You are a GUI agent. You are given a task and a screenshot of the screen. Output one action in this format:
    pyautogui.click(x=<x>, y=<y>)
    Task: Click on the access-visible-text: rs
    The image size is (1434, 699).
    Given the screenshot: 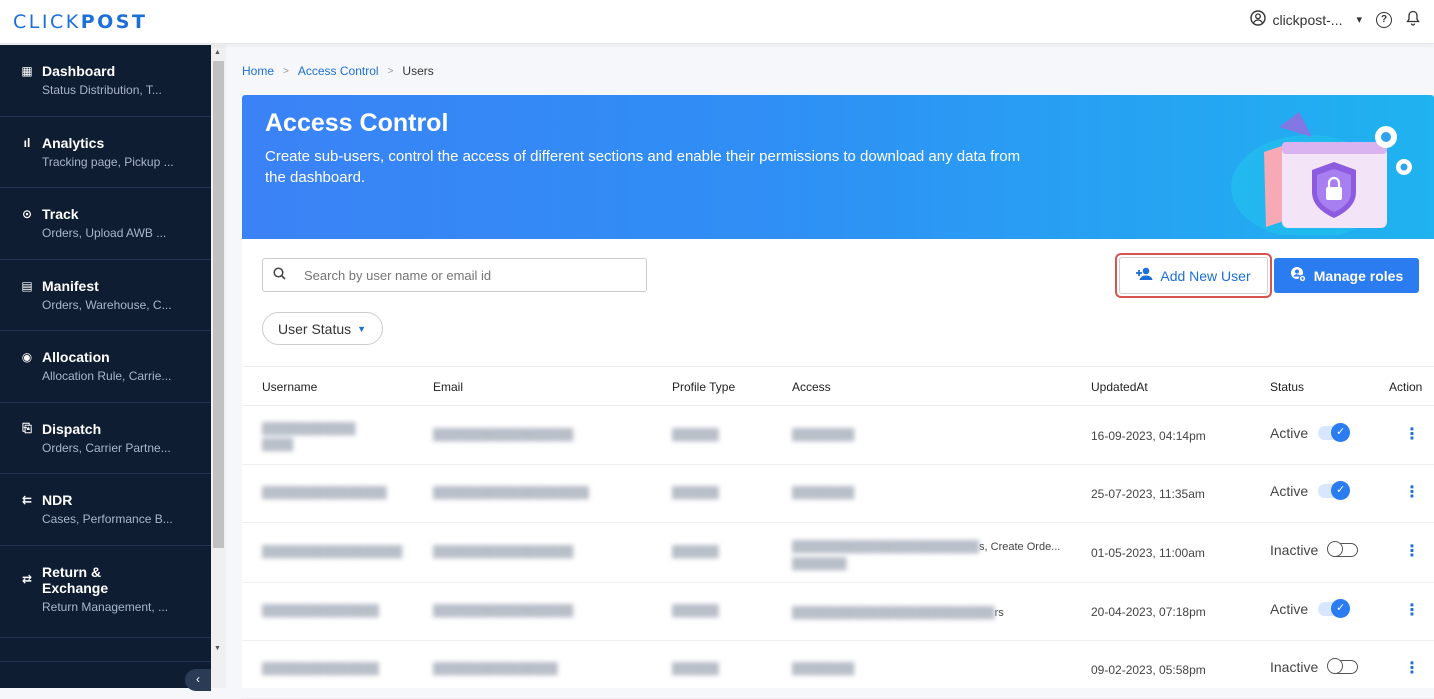 What is the action you would take?
    pyautogui.click(x=999, y=613)
    